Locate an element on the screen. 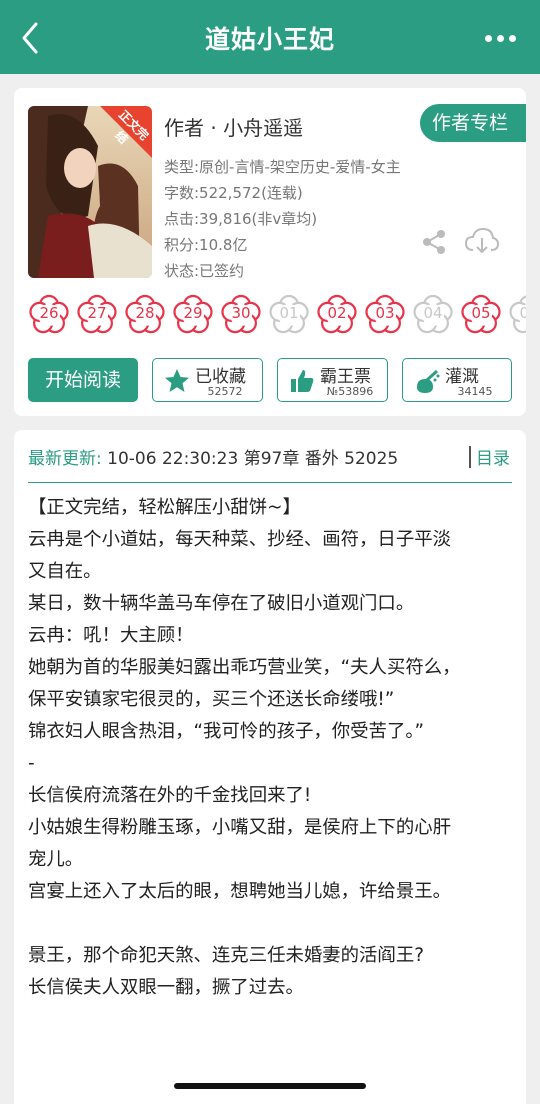 The image size is (540, 1104). flower-day-label: 02 is located at coordinates (337, 313).